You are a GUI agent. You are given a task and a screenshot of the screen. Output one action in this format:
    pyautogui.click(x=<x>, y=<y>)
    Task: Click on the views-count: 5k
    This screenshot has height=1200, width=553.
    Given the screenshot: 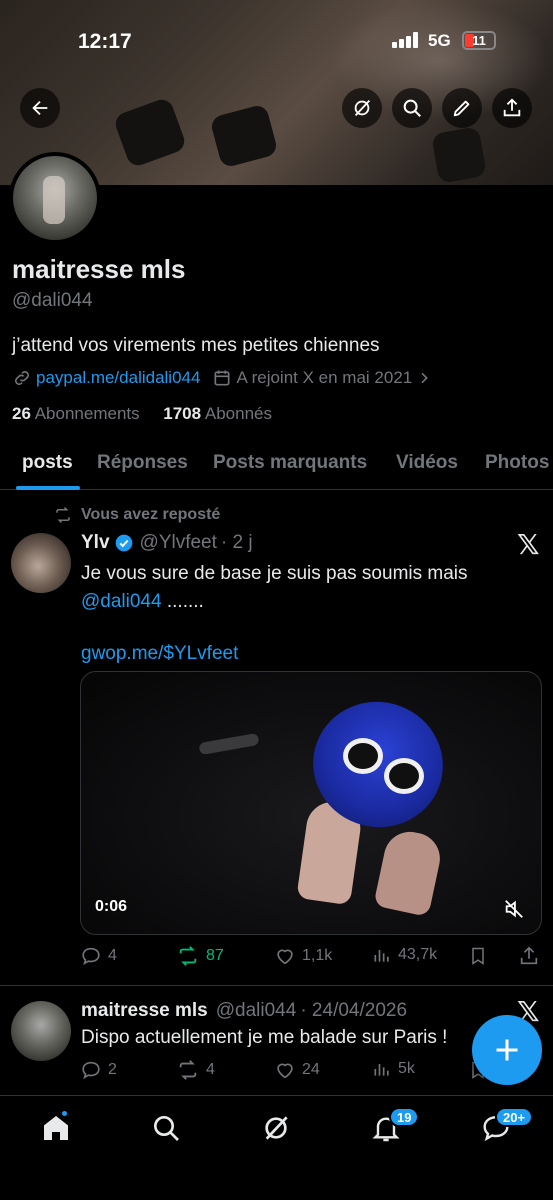 What is the action you would take?
    pyautogui.click(x=406, y=1068)
    